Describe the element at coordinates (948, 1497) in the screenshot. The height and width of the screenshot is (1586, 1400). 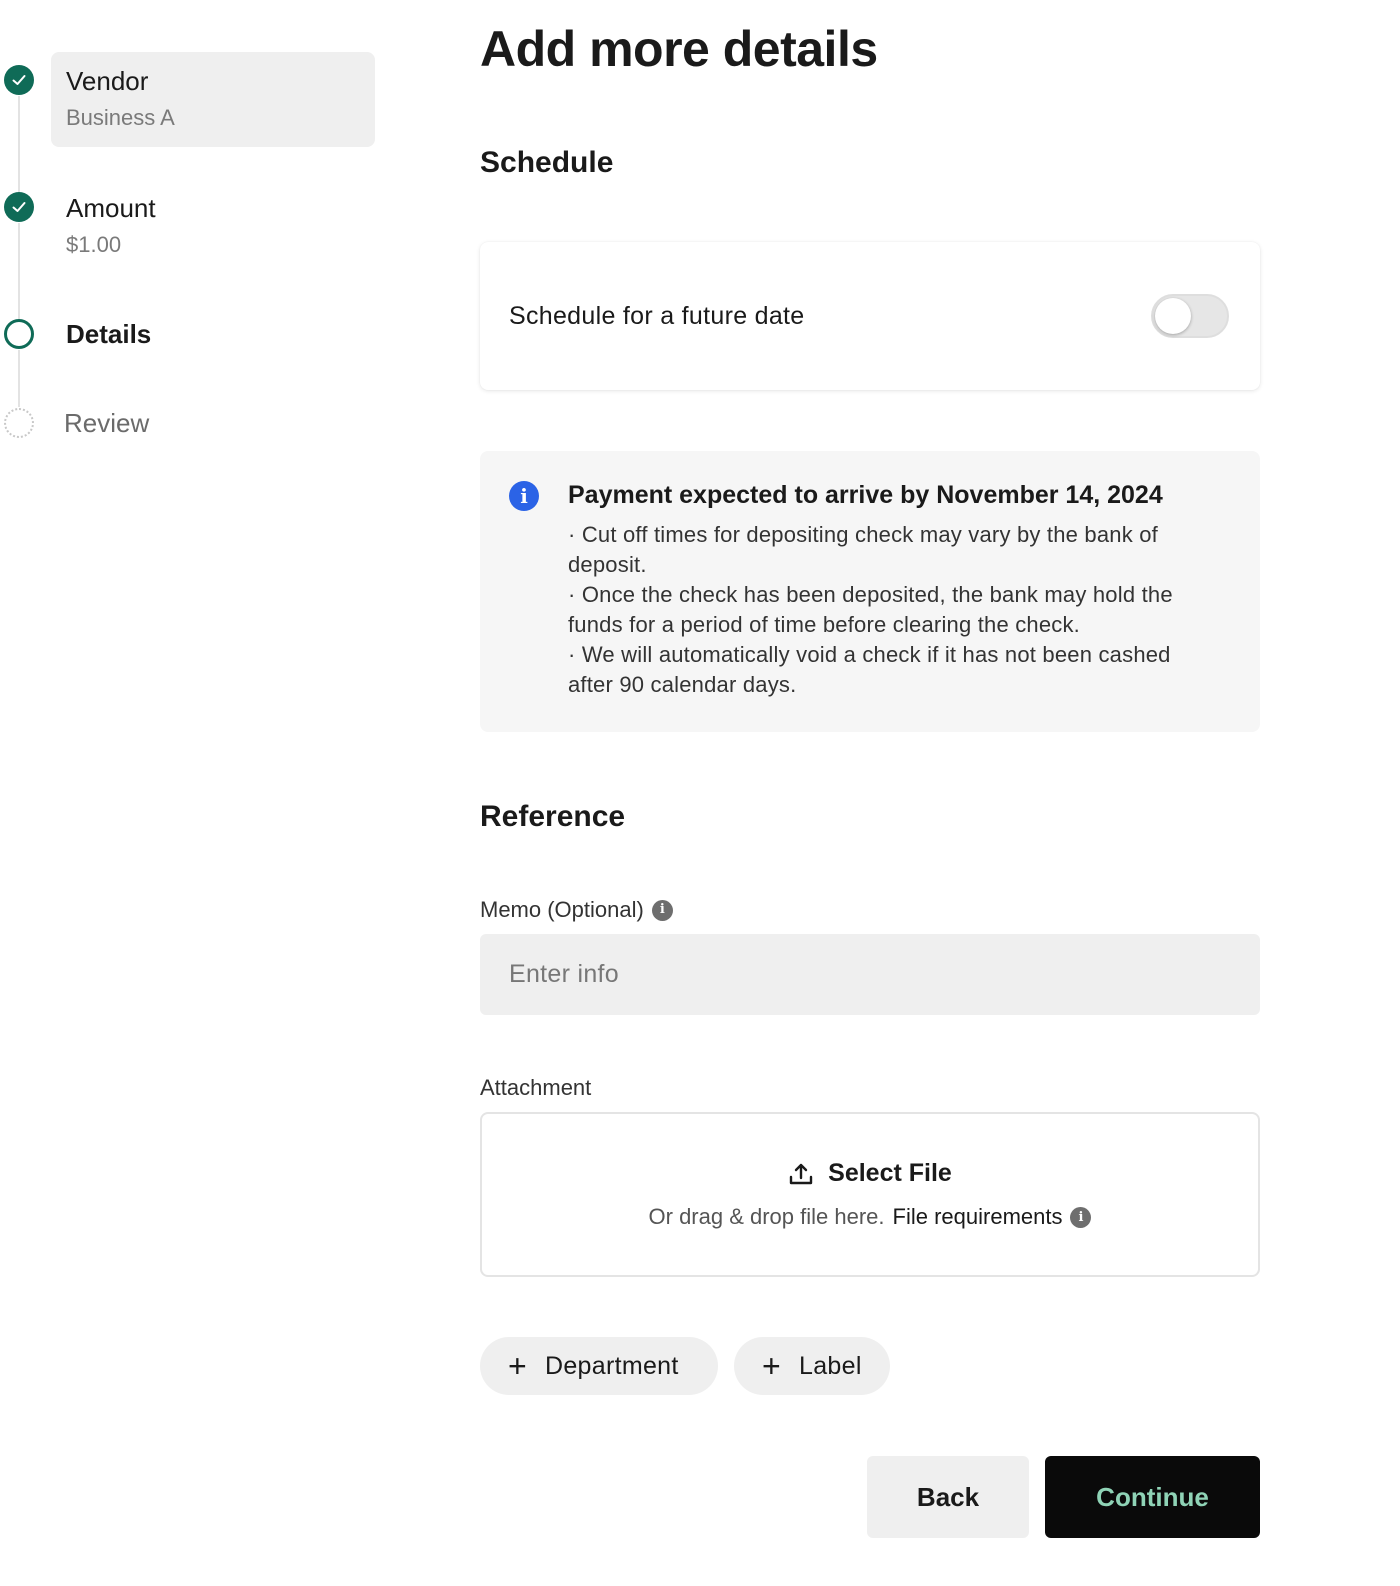
I see `back-button: Back` at that location.